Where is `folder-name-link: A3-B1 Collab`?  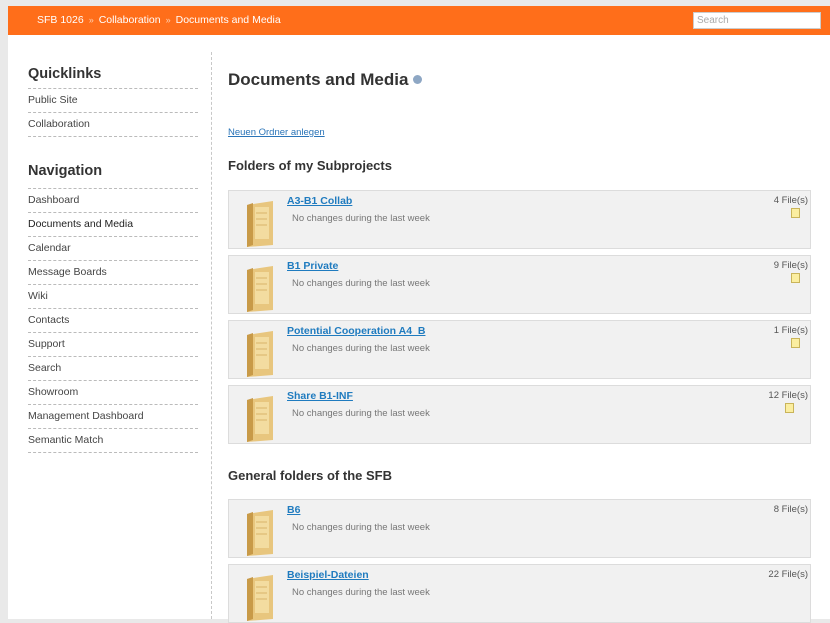 folder-name-link: A3-B1 Collab is located at coordinates (319, 201).